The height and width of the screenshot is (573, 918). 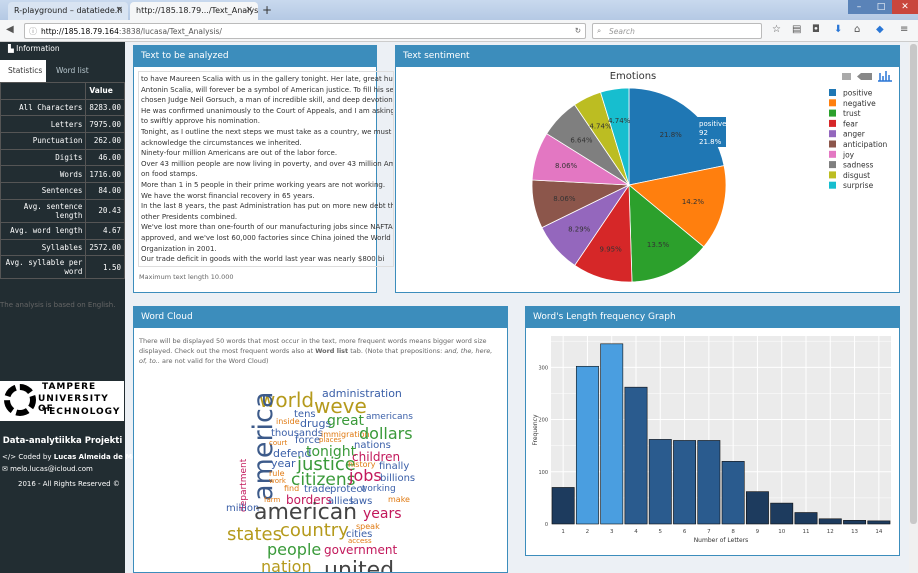 What do you see at coordinates (105, 267) in the screenshot?
I see `stat-value: 1.50` at bounding box center [105, 267].